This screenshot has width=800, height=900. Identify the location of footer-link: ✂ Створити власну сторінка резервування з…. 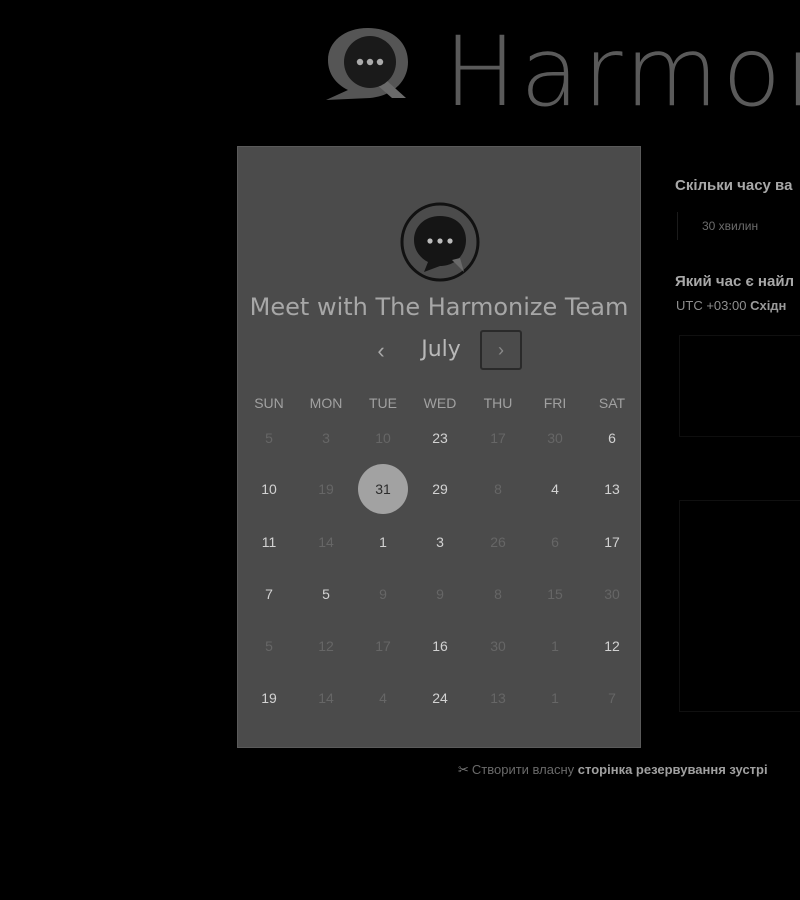
(613, 770).